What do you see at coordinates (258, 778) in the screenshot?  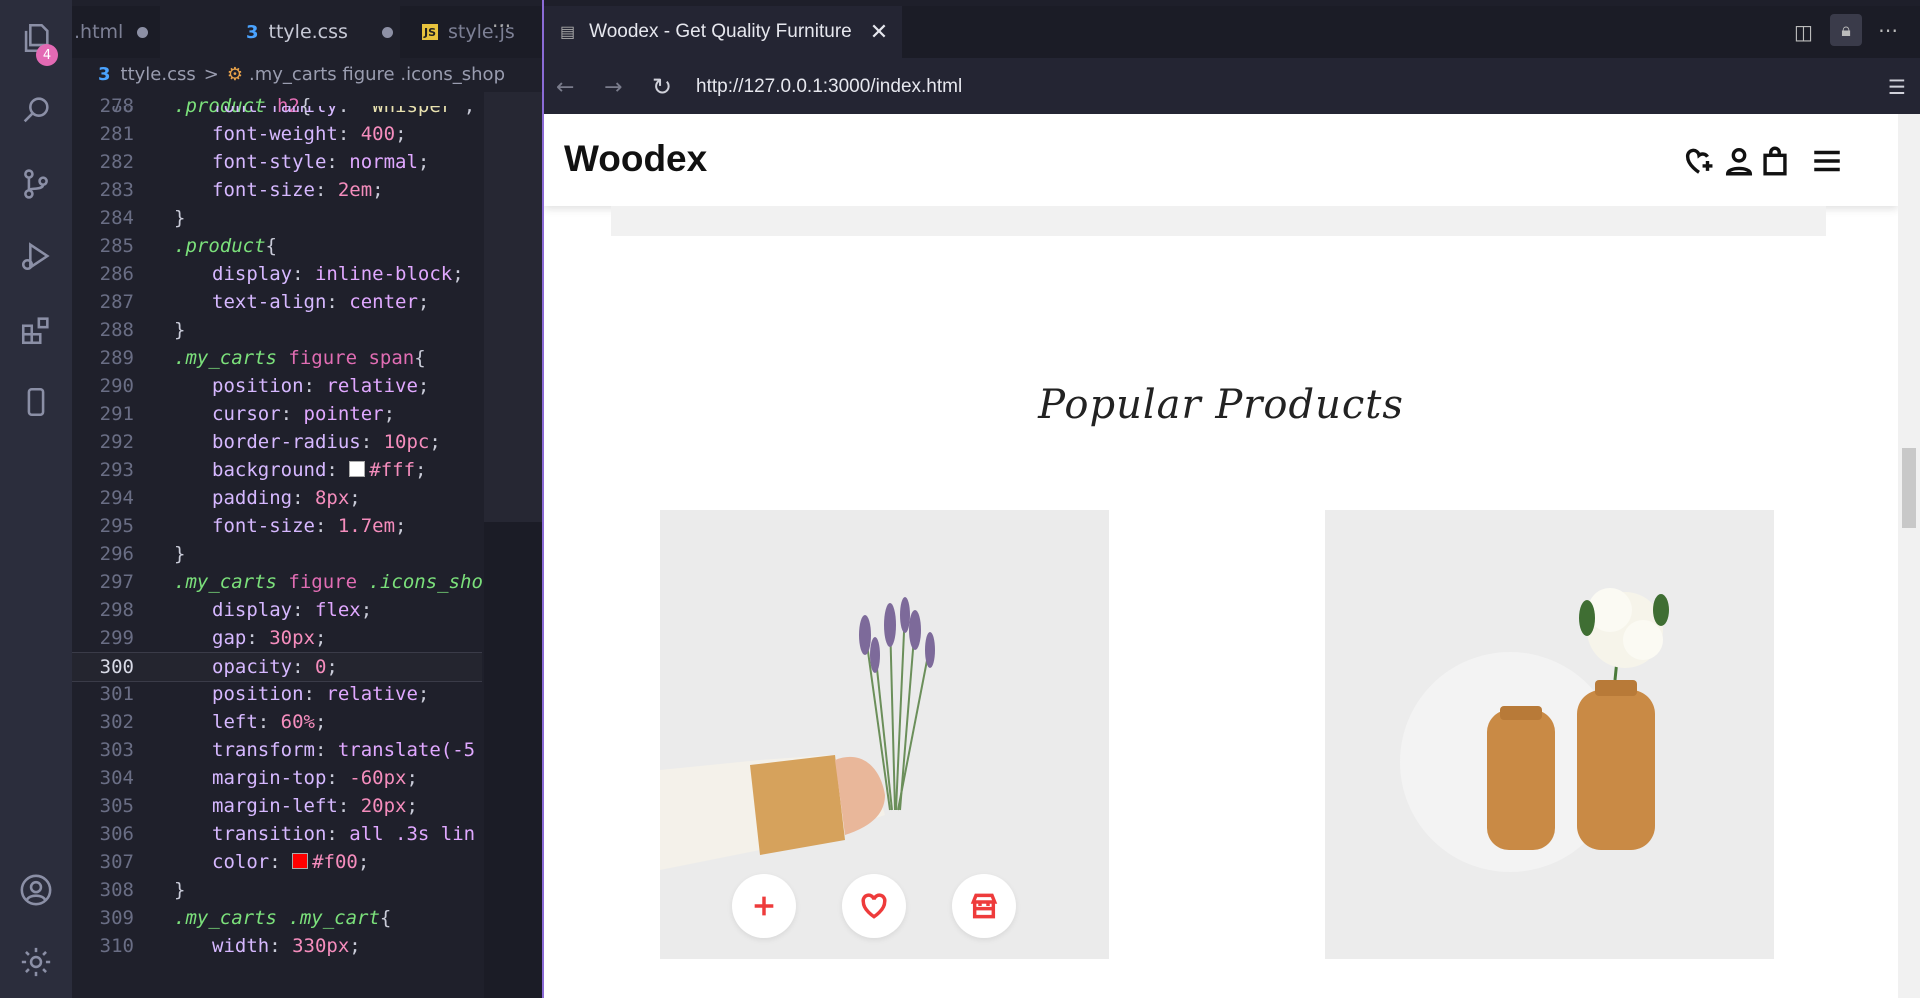 I see `code-line: 304 margin-top: -60px;` at bounding box center [258, 778].